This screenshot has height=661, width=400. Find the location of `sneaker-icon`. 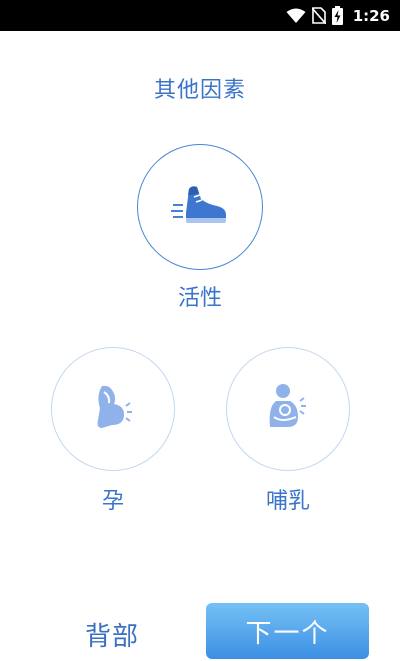

sneaker-icon is located at coordinates (200, 207).